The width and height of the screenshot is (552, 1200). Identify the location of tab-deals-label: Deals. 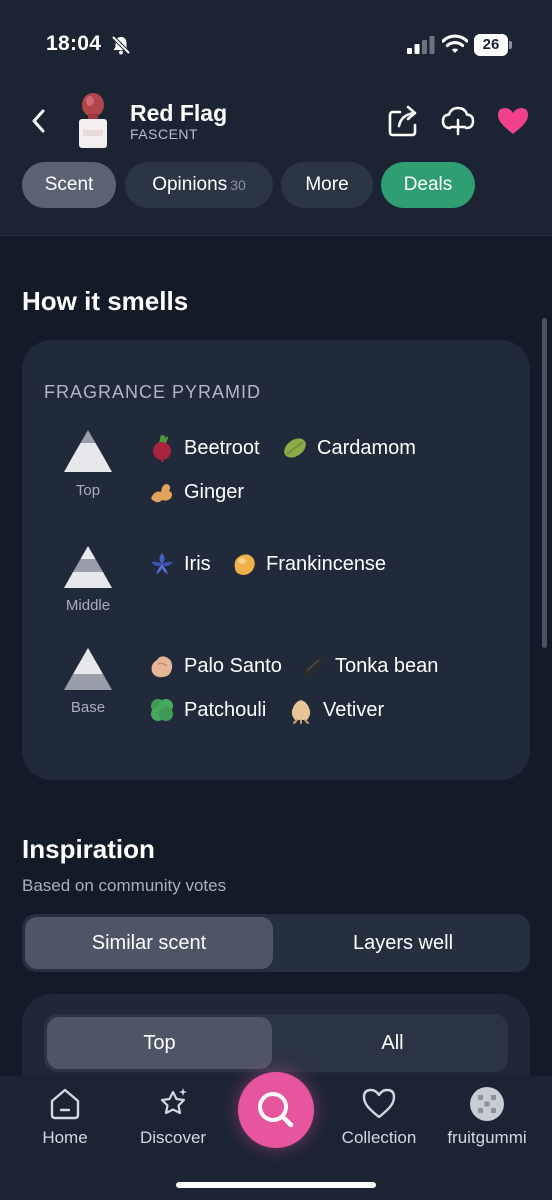
(428, 184).